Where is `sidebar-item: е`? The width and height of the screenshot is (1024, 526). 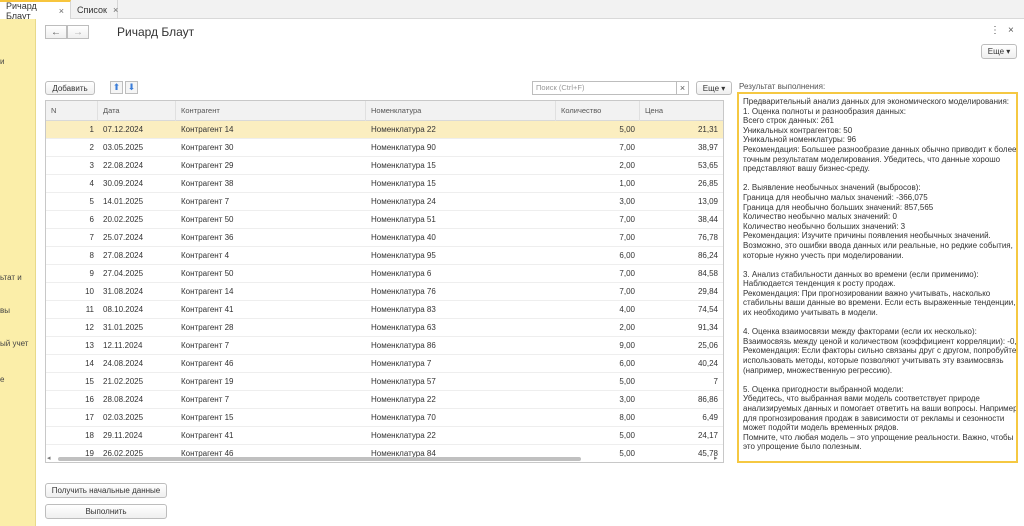
sidebar-item: е is located at coordinates (2, 379).